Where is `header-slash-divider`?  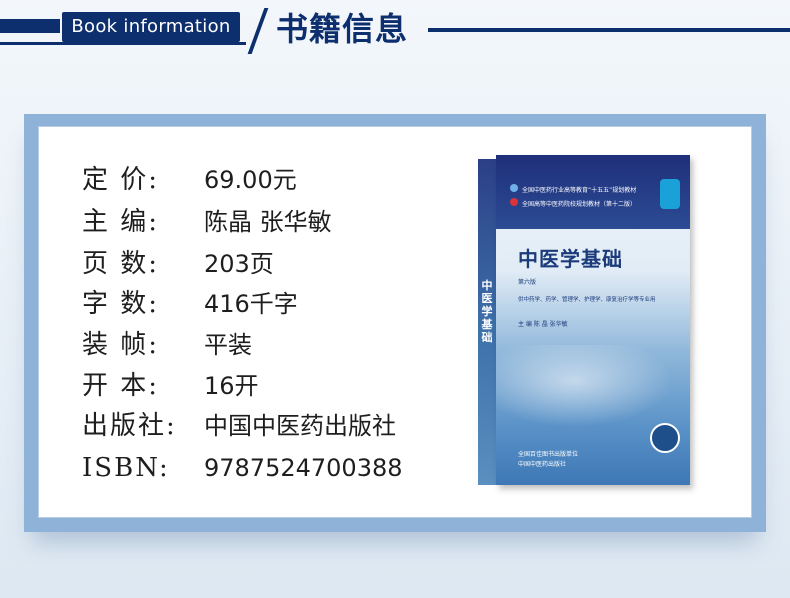 header-slash-divider is located at coordinates (258, 31).